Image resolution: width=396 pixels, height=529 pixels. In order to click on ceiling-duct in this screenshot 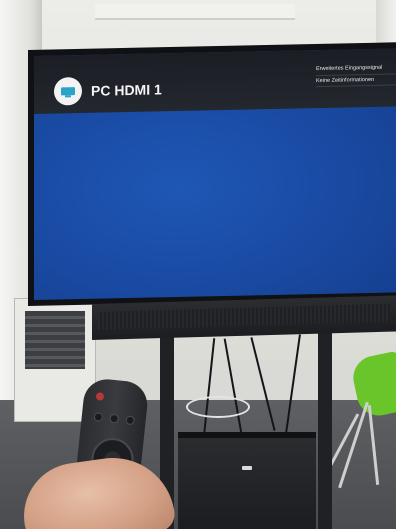, I will do `click(195, 12)`.